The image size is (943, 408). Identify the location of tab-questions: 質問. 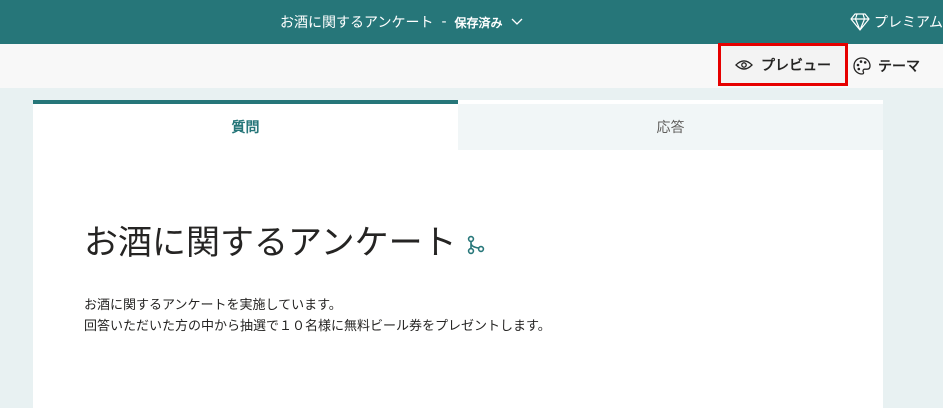
(245, 125).